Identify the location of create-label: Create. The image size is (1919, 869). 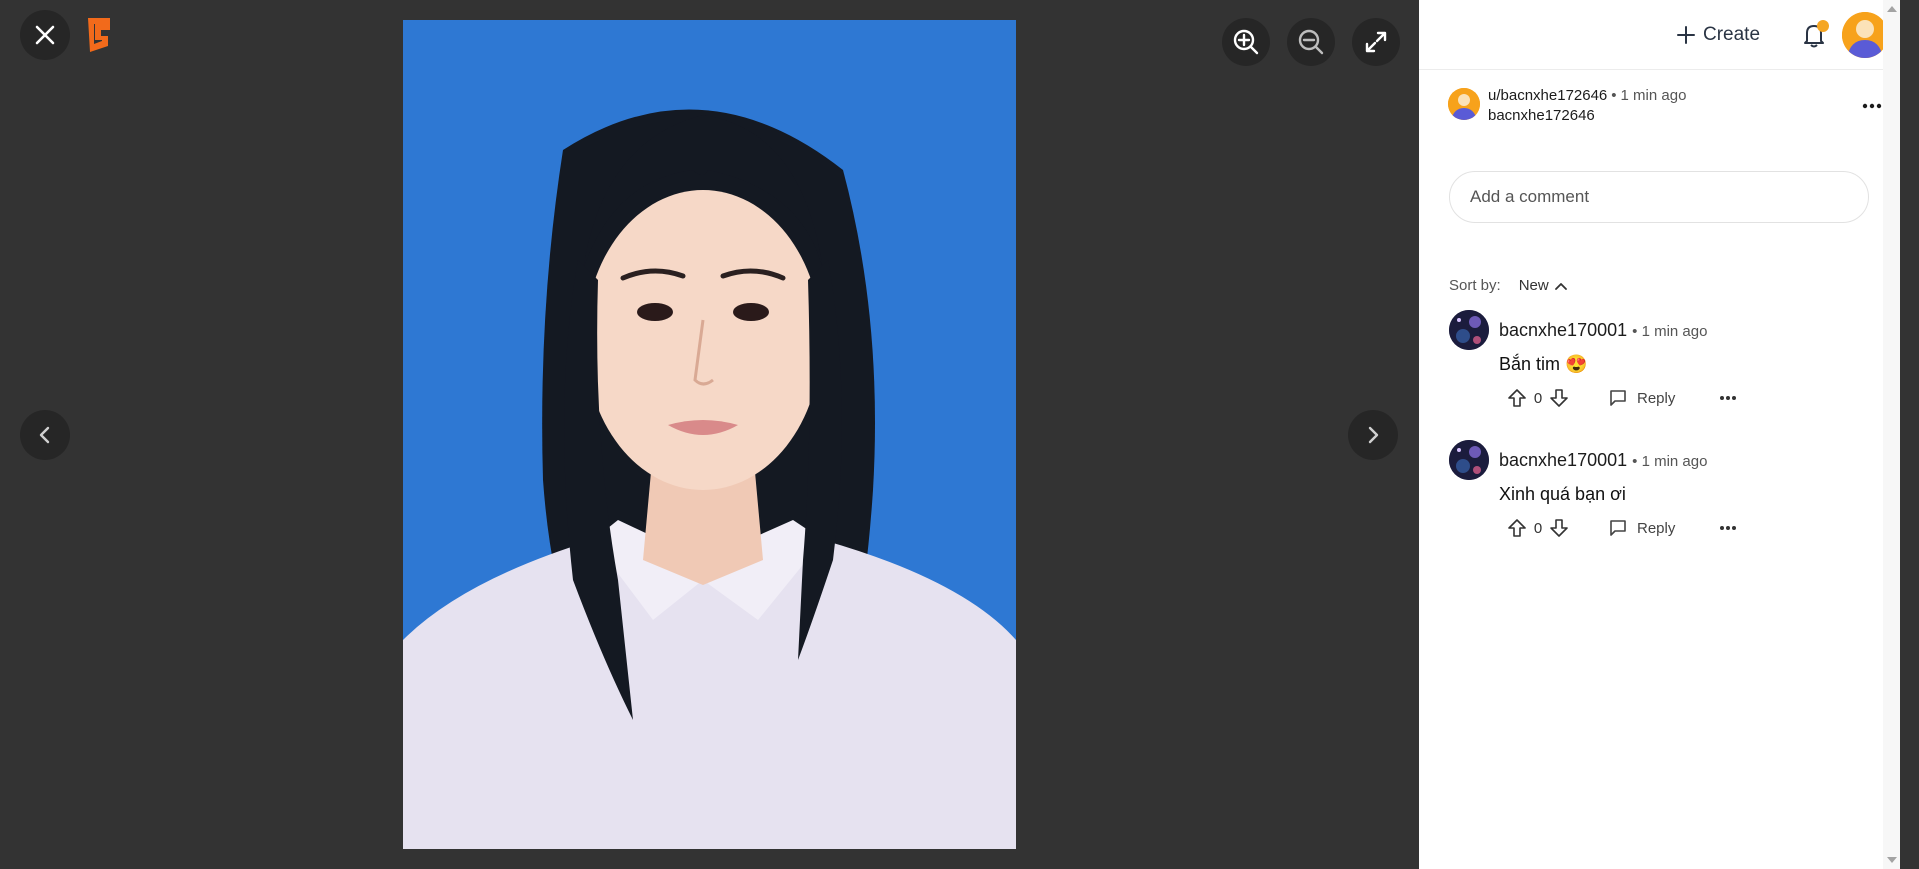
(1732, 34).